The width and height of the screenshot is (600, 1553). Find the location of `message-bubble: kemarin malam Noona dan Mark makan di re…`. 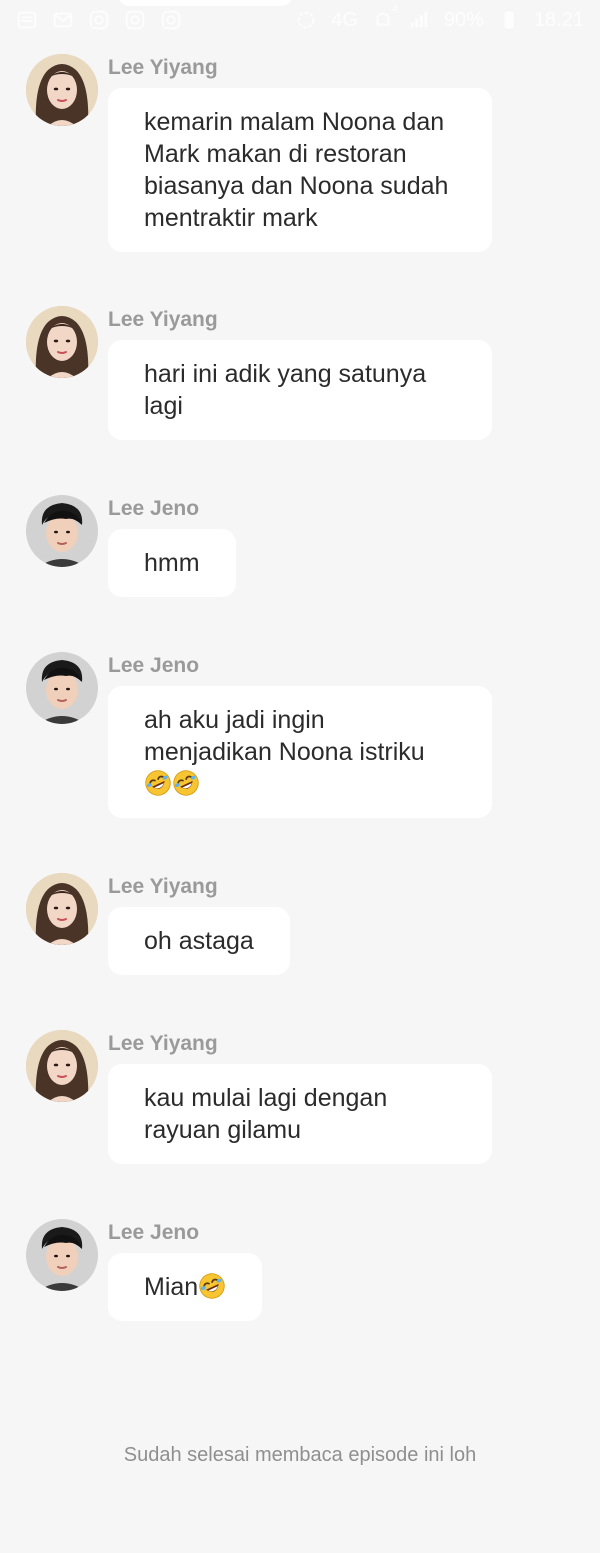

message-bubble: kemarin malam Noona dan Mark makan di re… is located at coordinates (300, 170).